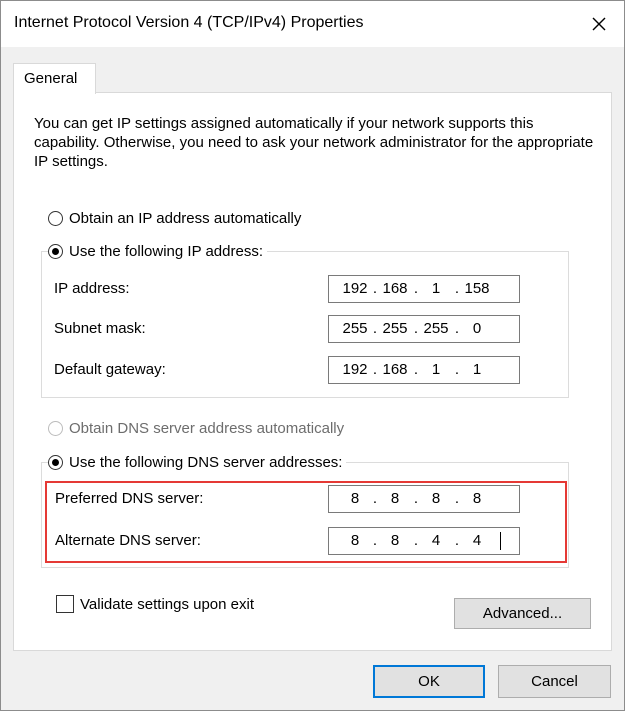 Image resolution: width=625 pixels, height=711 pixels. I want to click on ip-octet-3: 1, so click(436, 288).